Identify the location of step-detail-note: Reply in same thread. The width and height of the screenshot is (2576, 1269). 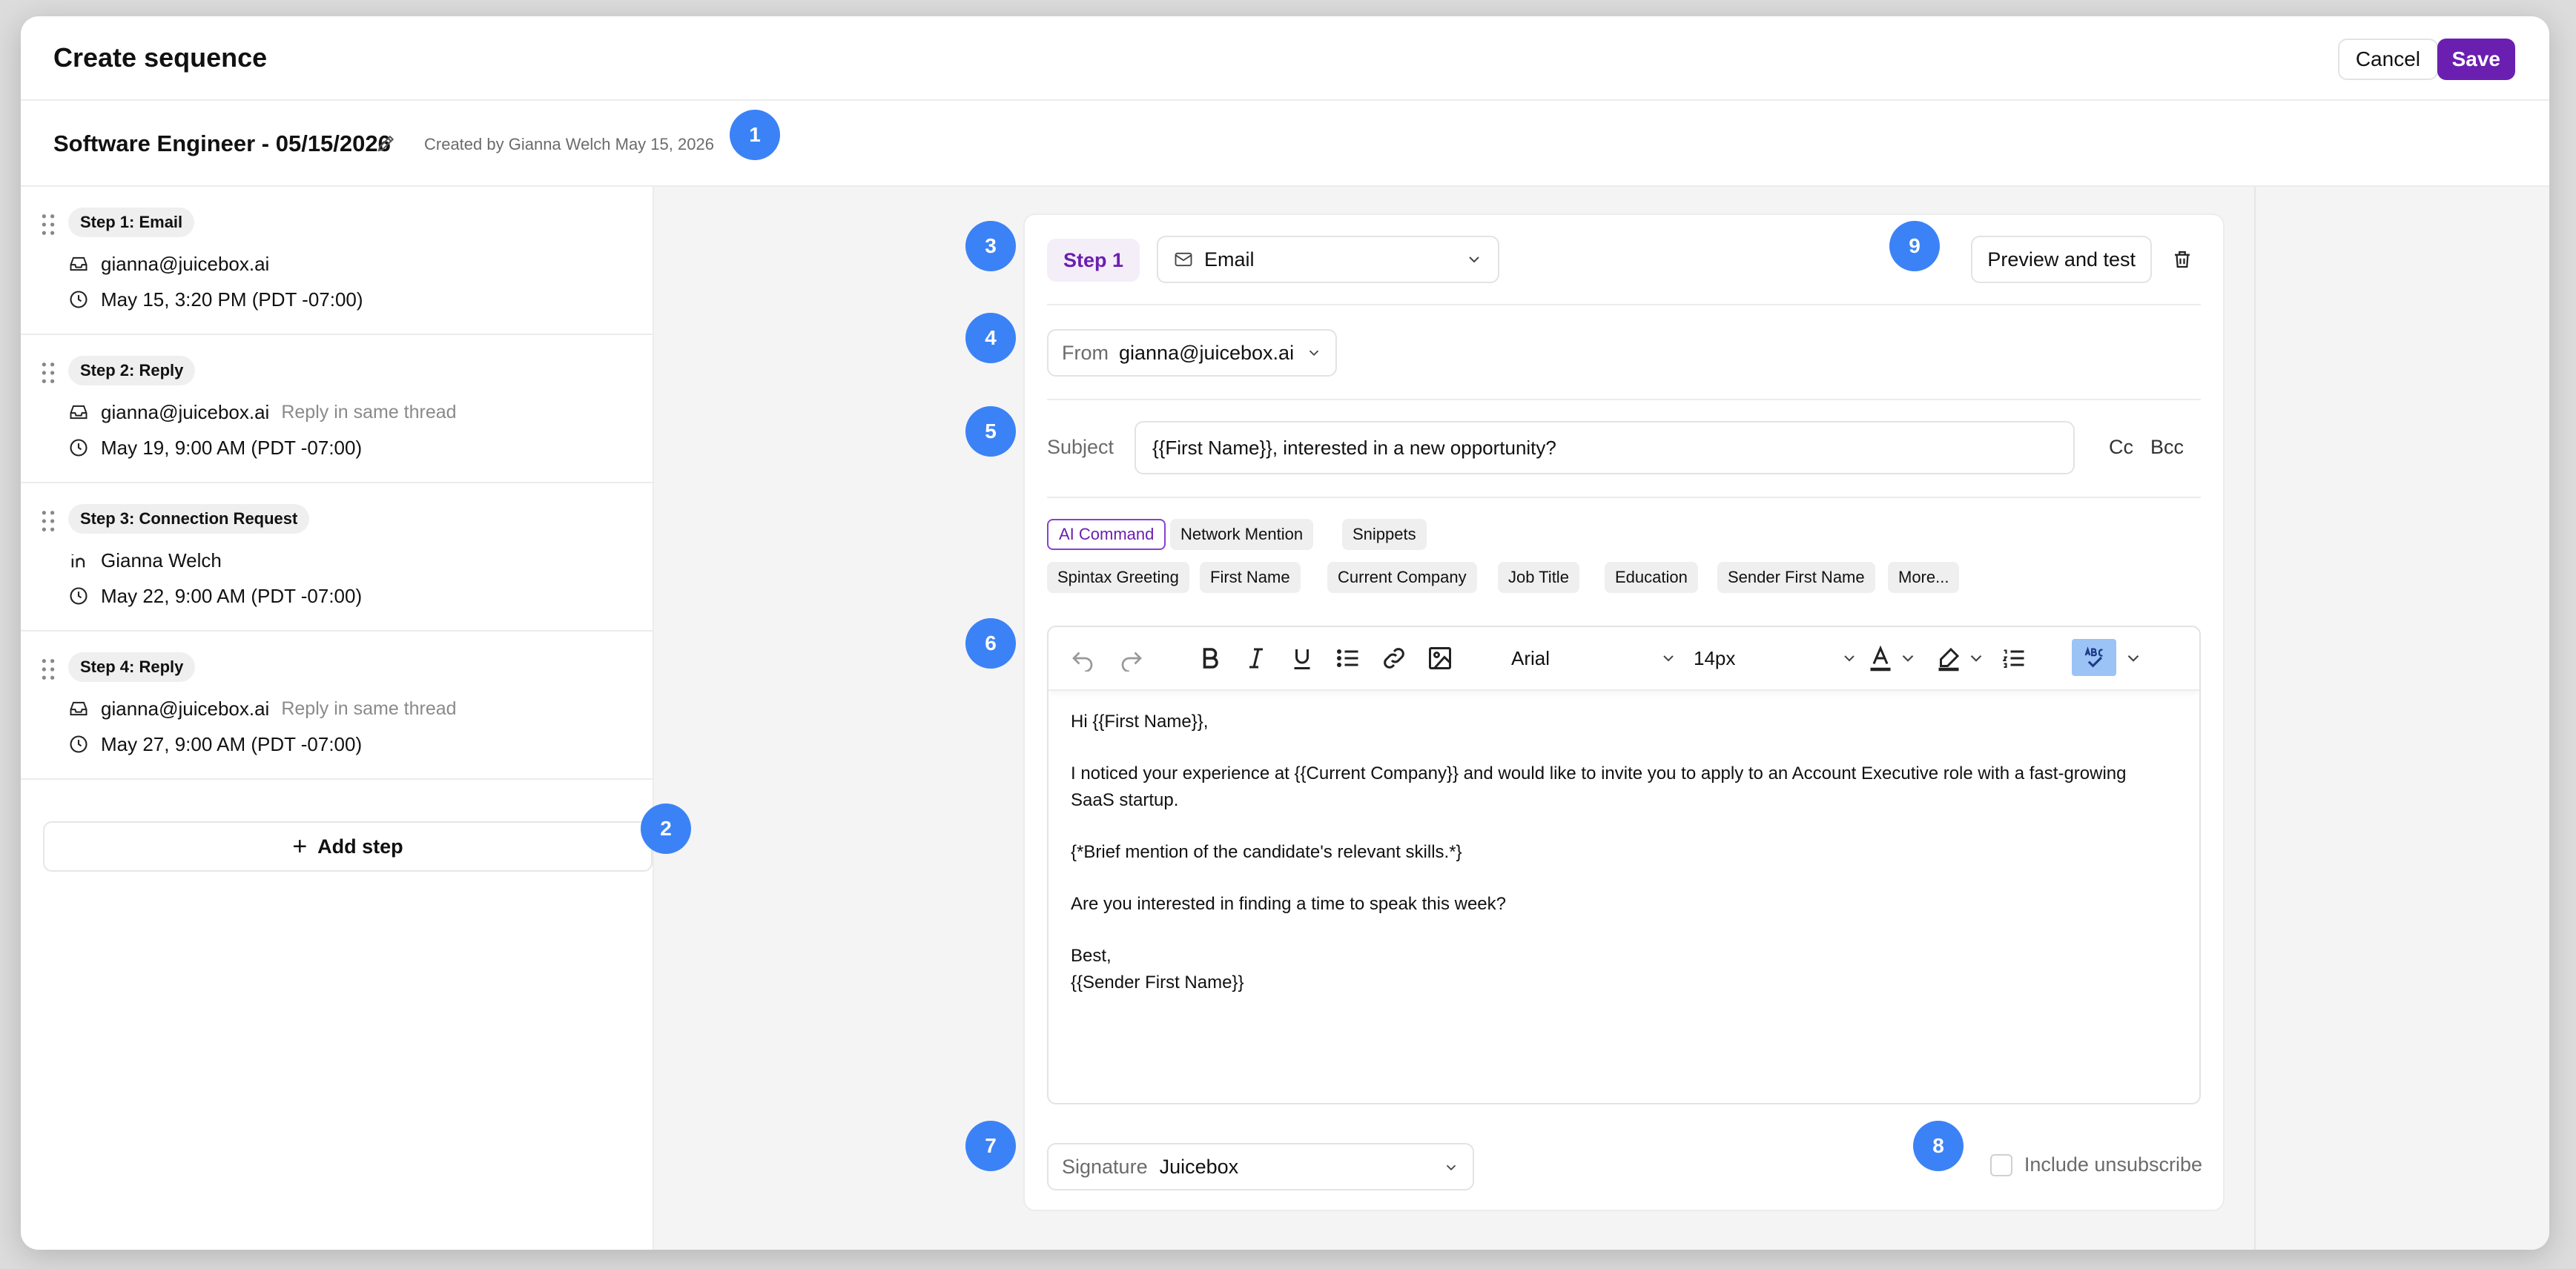
(369, 412).